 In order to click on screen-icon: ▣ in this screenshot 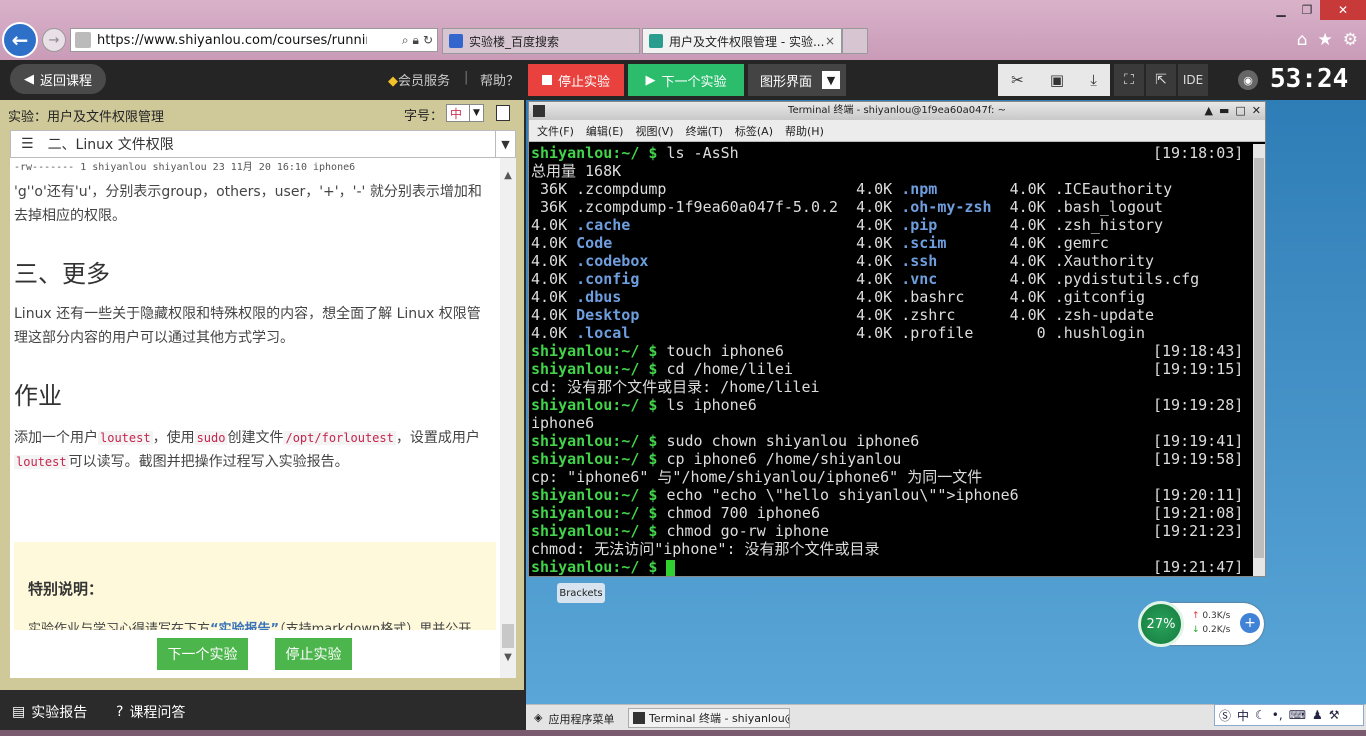, I will do `click(1057, 80)`.